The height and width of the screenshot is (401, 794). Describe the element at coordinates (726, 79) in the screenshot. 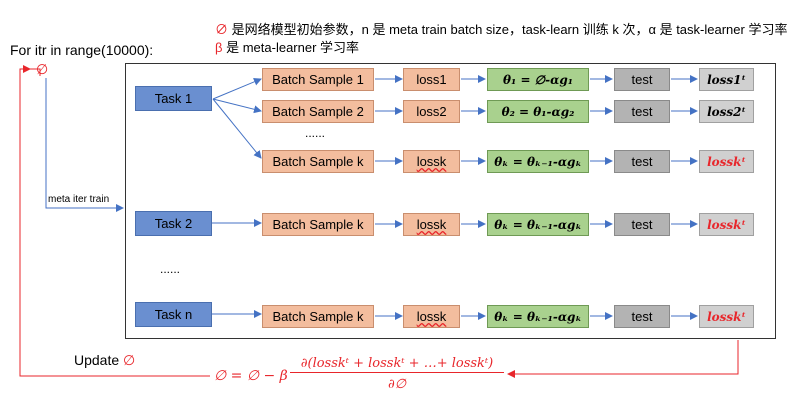

I see `test-loss-box: loss1ᵗ` at that location.